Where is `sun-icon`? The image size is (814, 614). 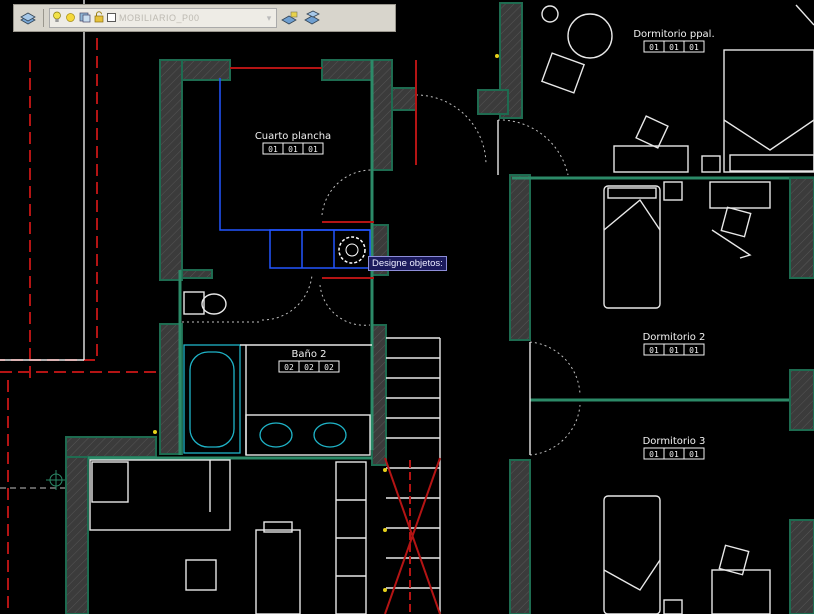
sun-icon is located at coordinates (70, 18).